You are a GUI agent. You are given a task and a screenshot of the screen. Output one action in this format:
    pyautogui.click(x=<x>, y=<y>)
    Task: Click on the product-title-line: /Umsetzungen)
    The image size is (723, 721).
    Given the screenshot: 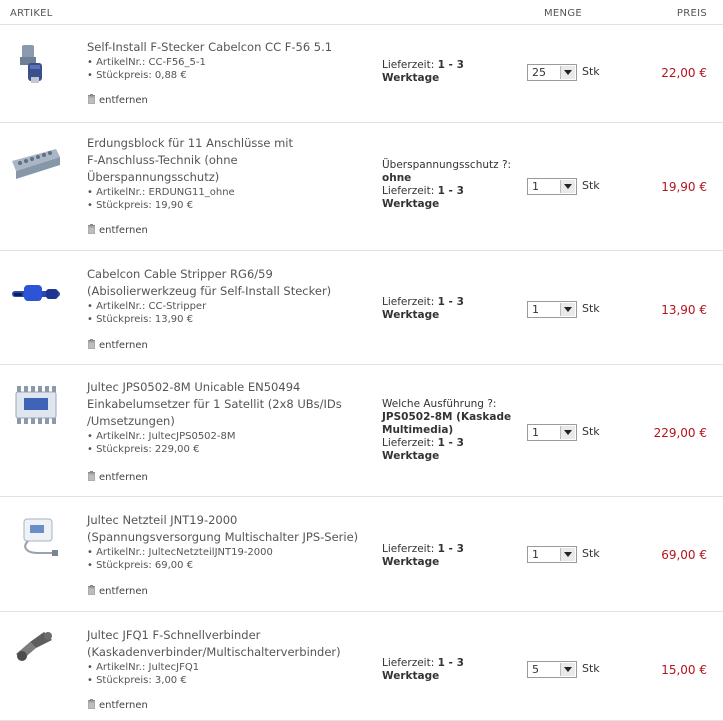 What is the action you would take?
    pyautogui.click(x=232, y=421)
    